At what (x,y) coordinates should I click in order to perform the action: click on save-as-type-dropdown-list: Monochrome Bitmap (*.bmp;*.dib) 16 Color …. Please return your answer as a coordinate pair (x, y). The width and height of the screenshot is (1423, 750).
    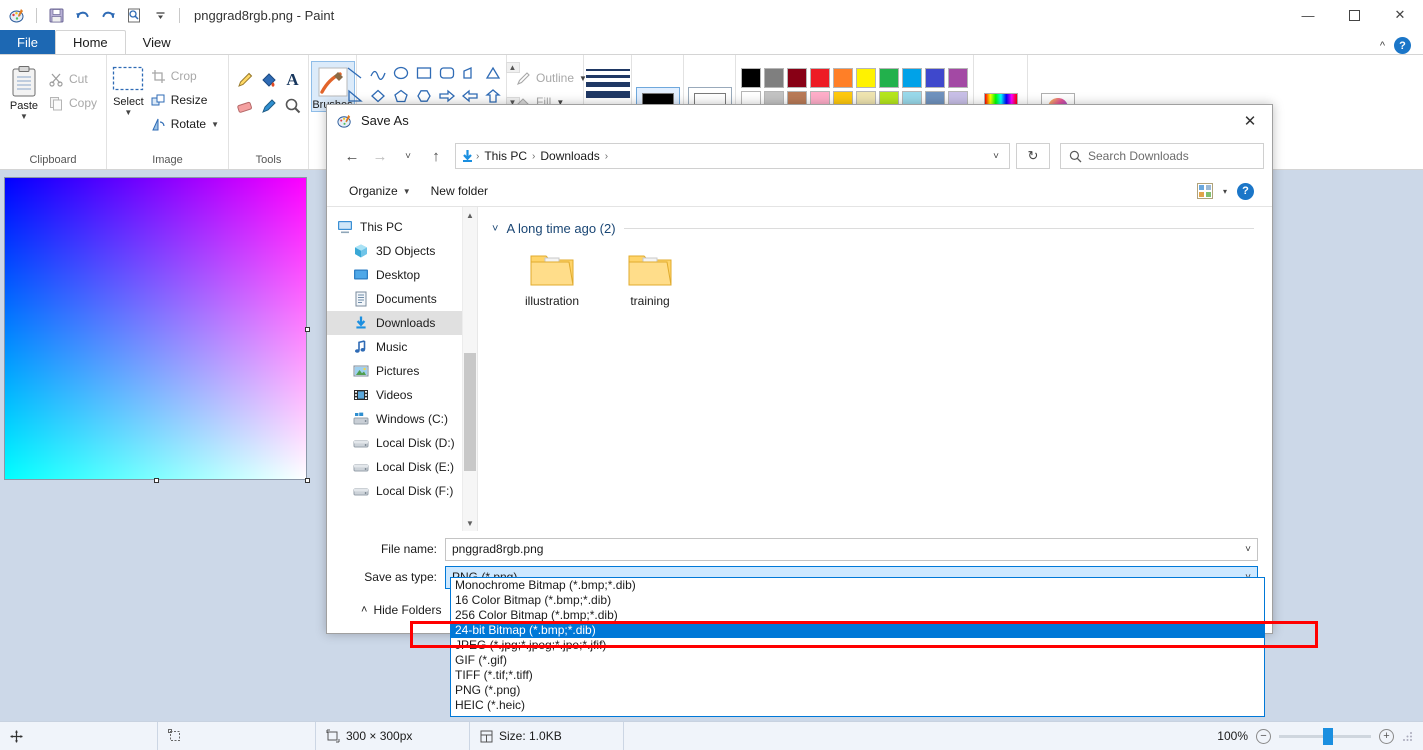
    Looking at the image, I should click on (857, 647).